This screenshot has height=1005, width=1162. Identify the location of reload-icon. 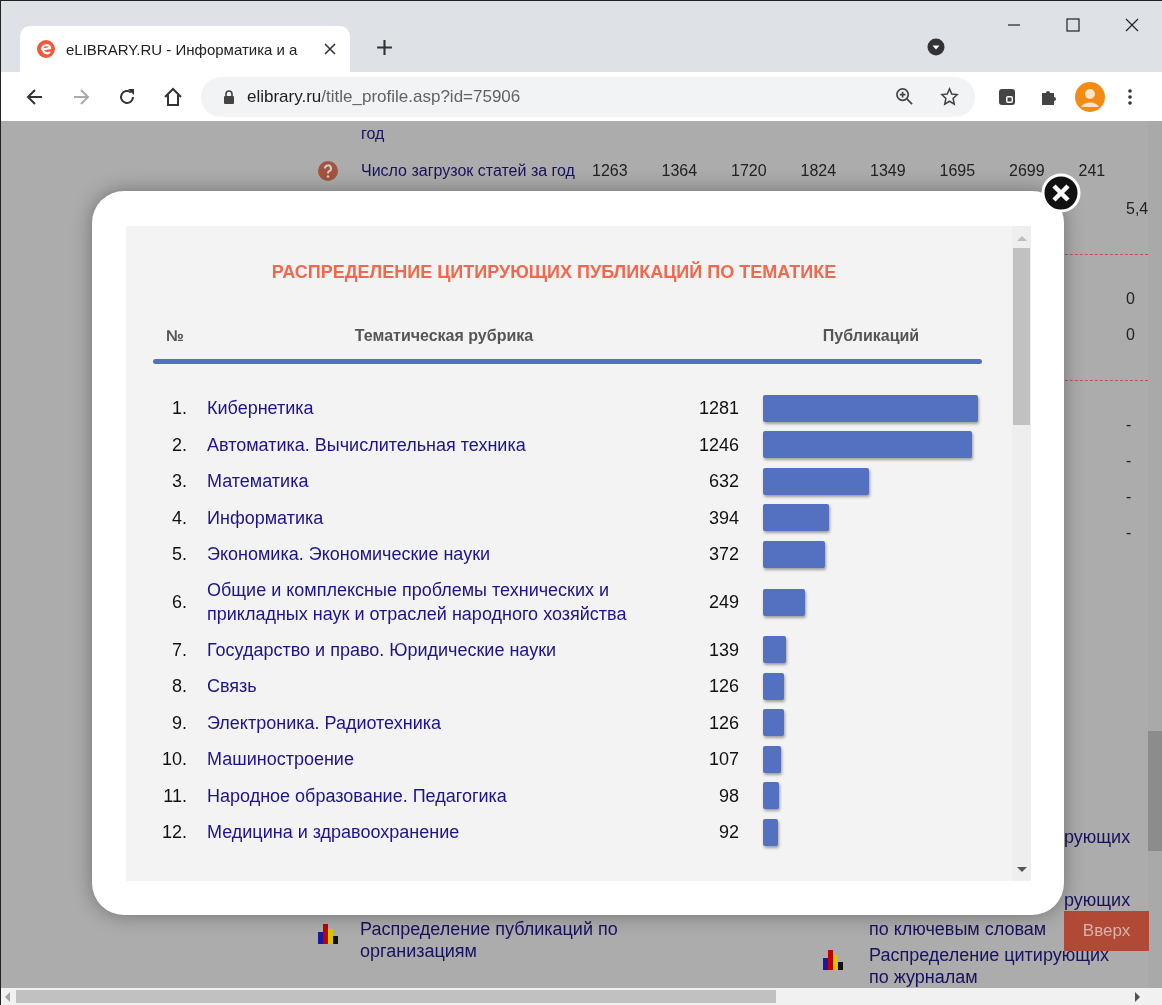
(127, 96).